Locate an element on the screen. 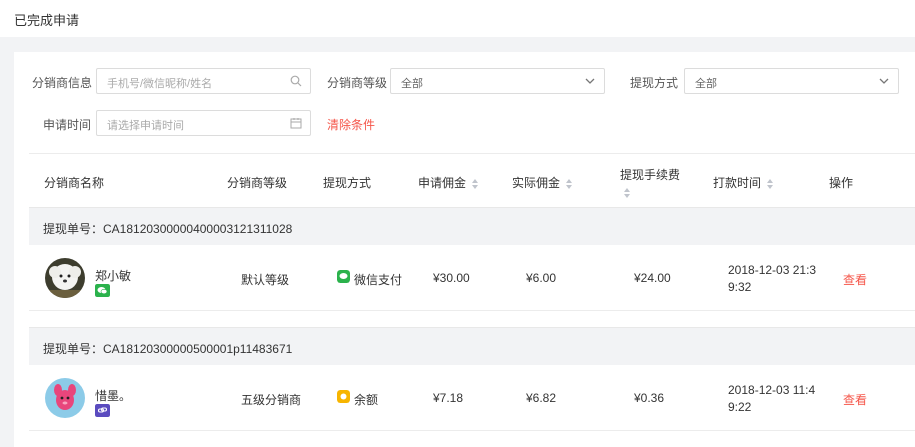 This screenshot has width=915, height=447. distributor-search-input: 手机号/微信昵称/姓名 is located at coordinates (203, 81).